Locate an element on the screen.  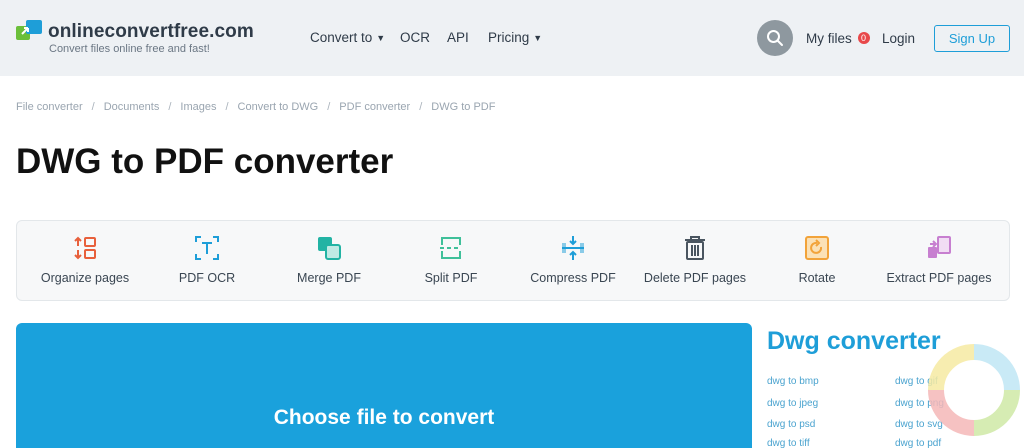
nav-ocr: OCR is located at coordinates (415, 37).